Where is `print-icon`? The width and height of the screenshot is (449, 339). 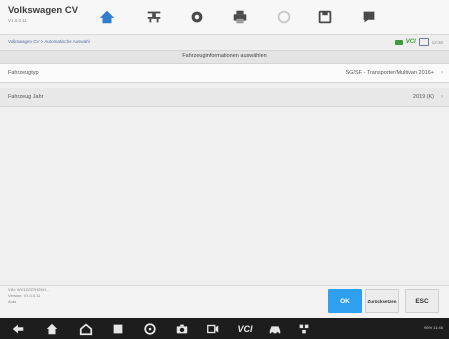
print-icon is located at coordinates (240, 17).